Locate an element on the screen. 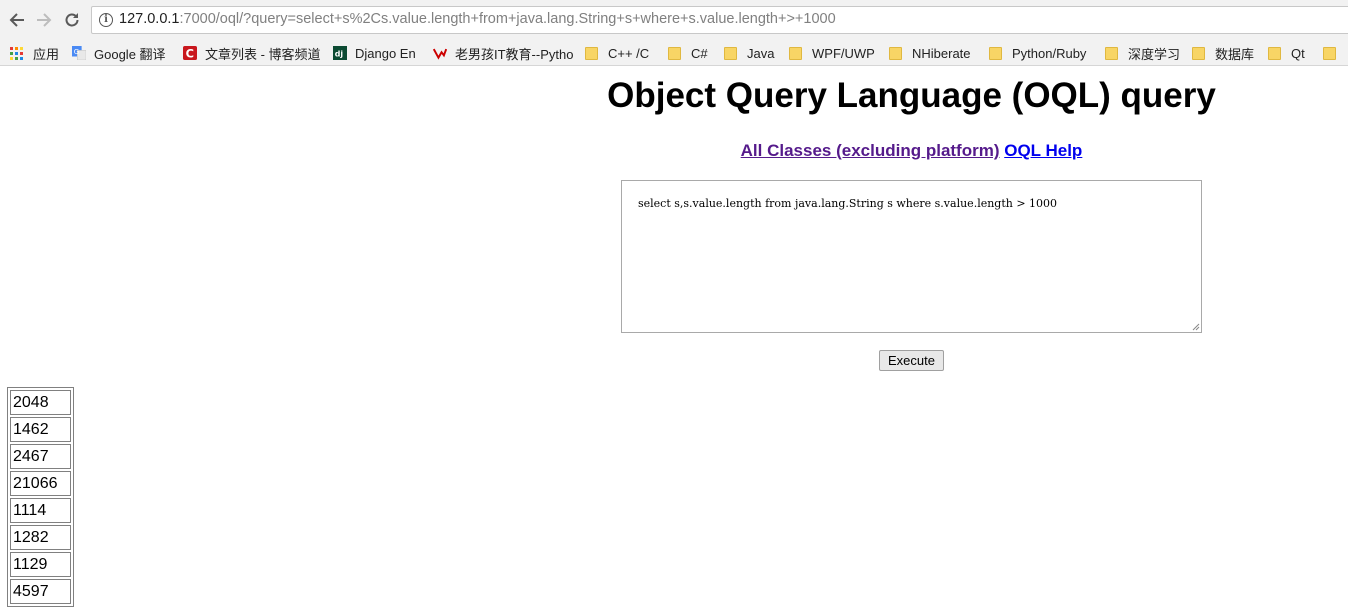 This screenshot has width=1348, height=608. results-table: 2048 1462 2467 21066 1114 1282 1129 4597 is located at coordinates (40, 497).